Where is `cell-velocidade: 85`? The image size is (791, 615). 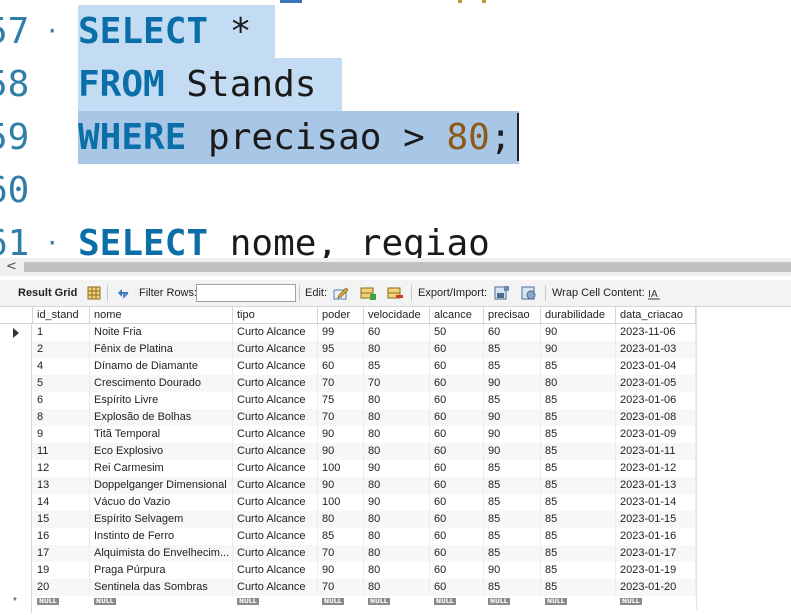
cell-velocidade: 85 is located at coordinates (397, 366).